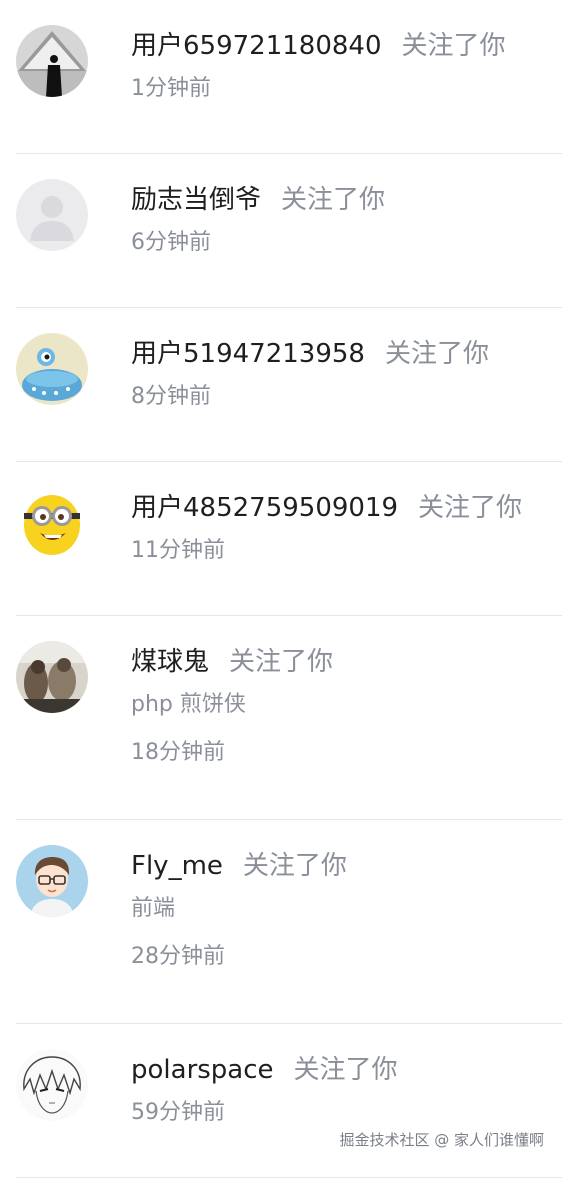 The width and height of the screenshot is (562, 1178). I want to click on timestamp: 59分钟前, so click(178, 1112).